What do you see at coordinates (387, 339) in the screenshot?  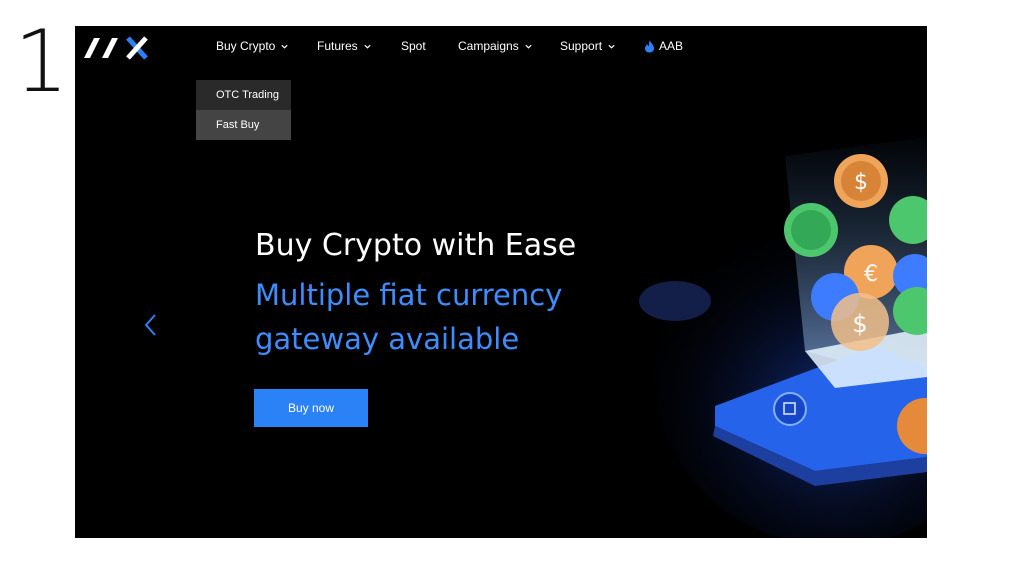 I see `hero-subtitle-line-2: gateway available` at bounding box center [387, 339].